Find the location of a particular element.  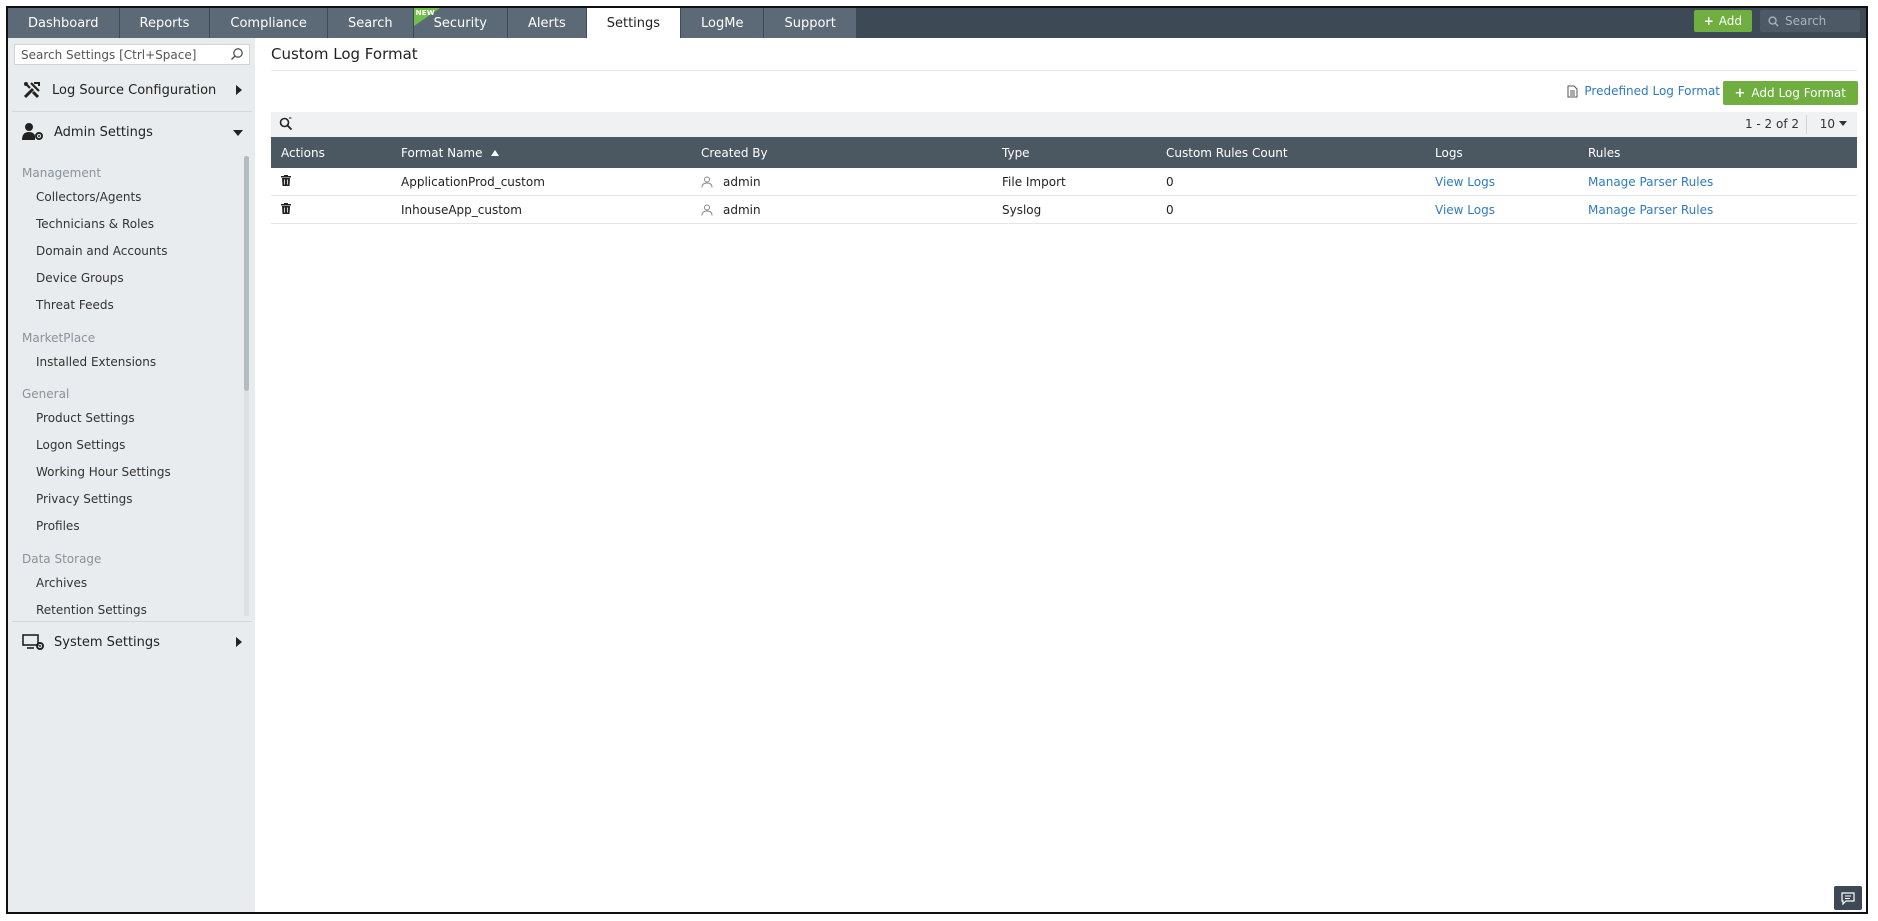

section-admin-settings: Admin Settings is located at coordinates (131, 132).